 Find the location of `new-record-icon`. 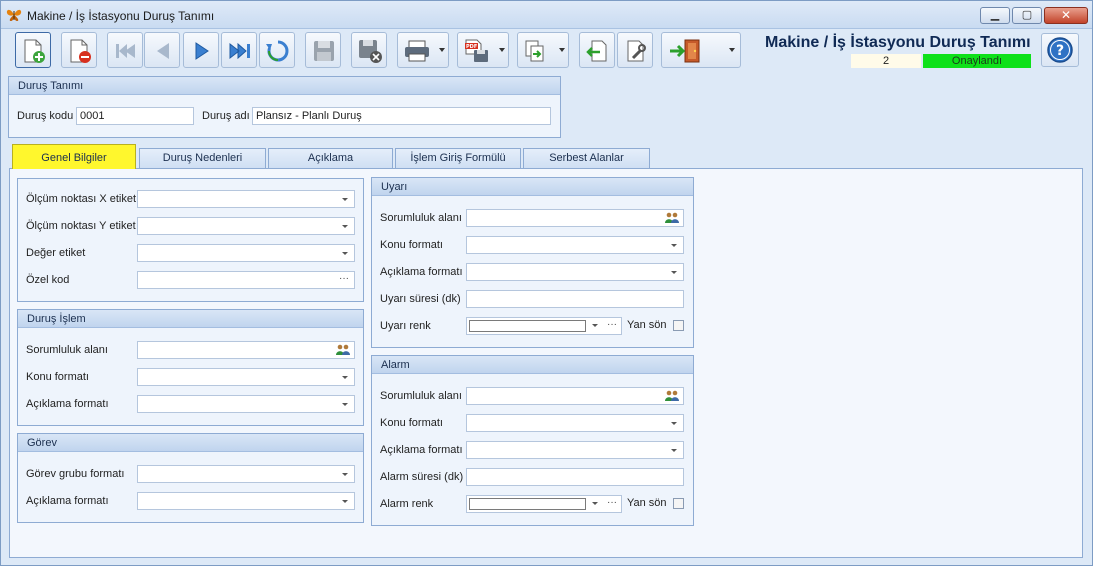

new-record-icon is located at coordinates (34, 51).